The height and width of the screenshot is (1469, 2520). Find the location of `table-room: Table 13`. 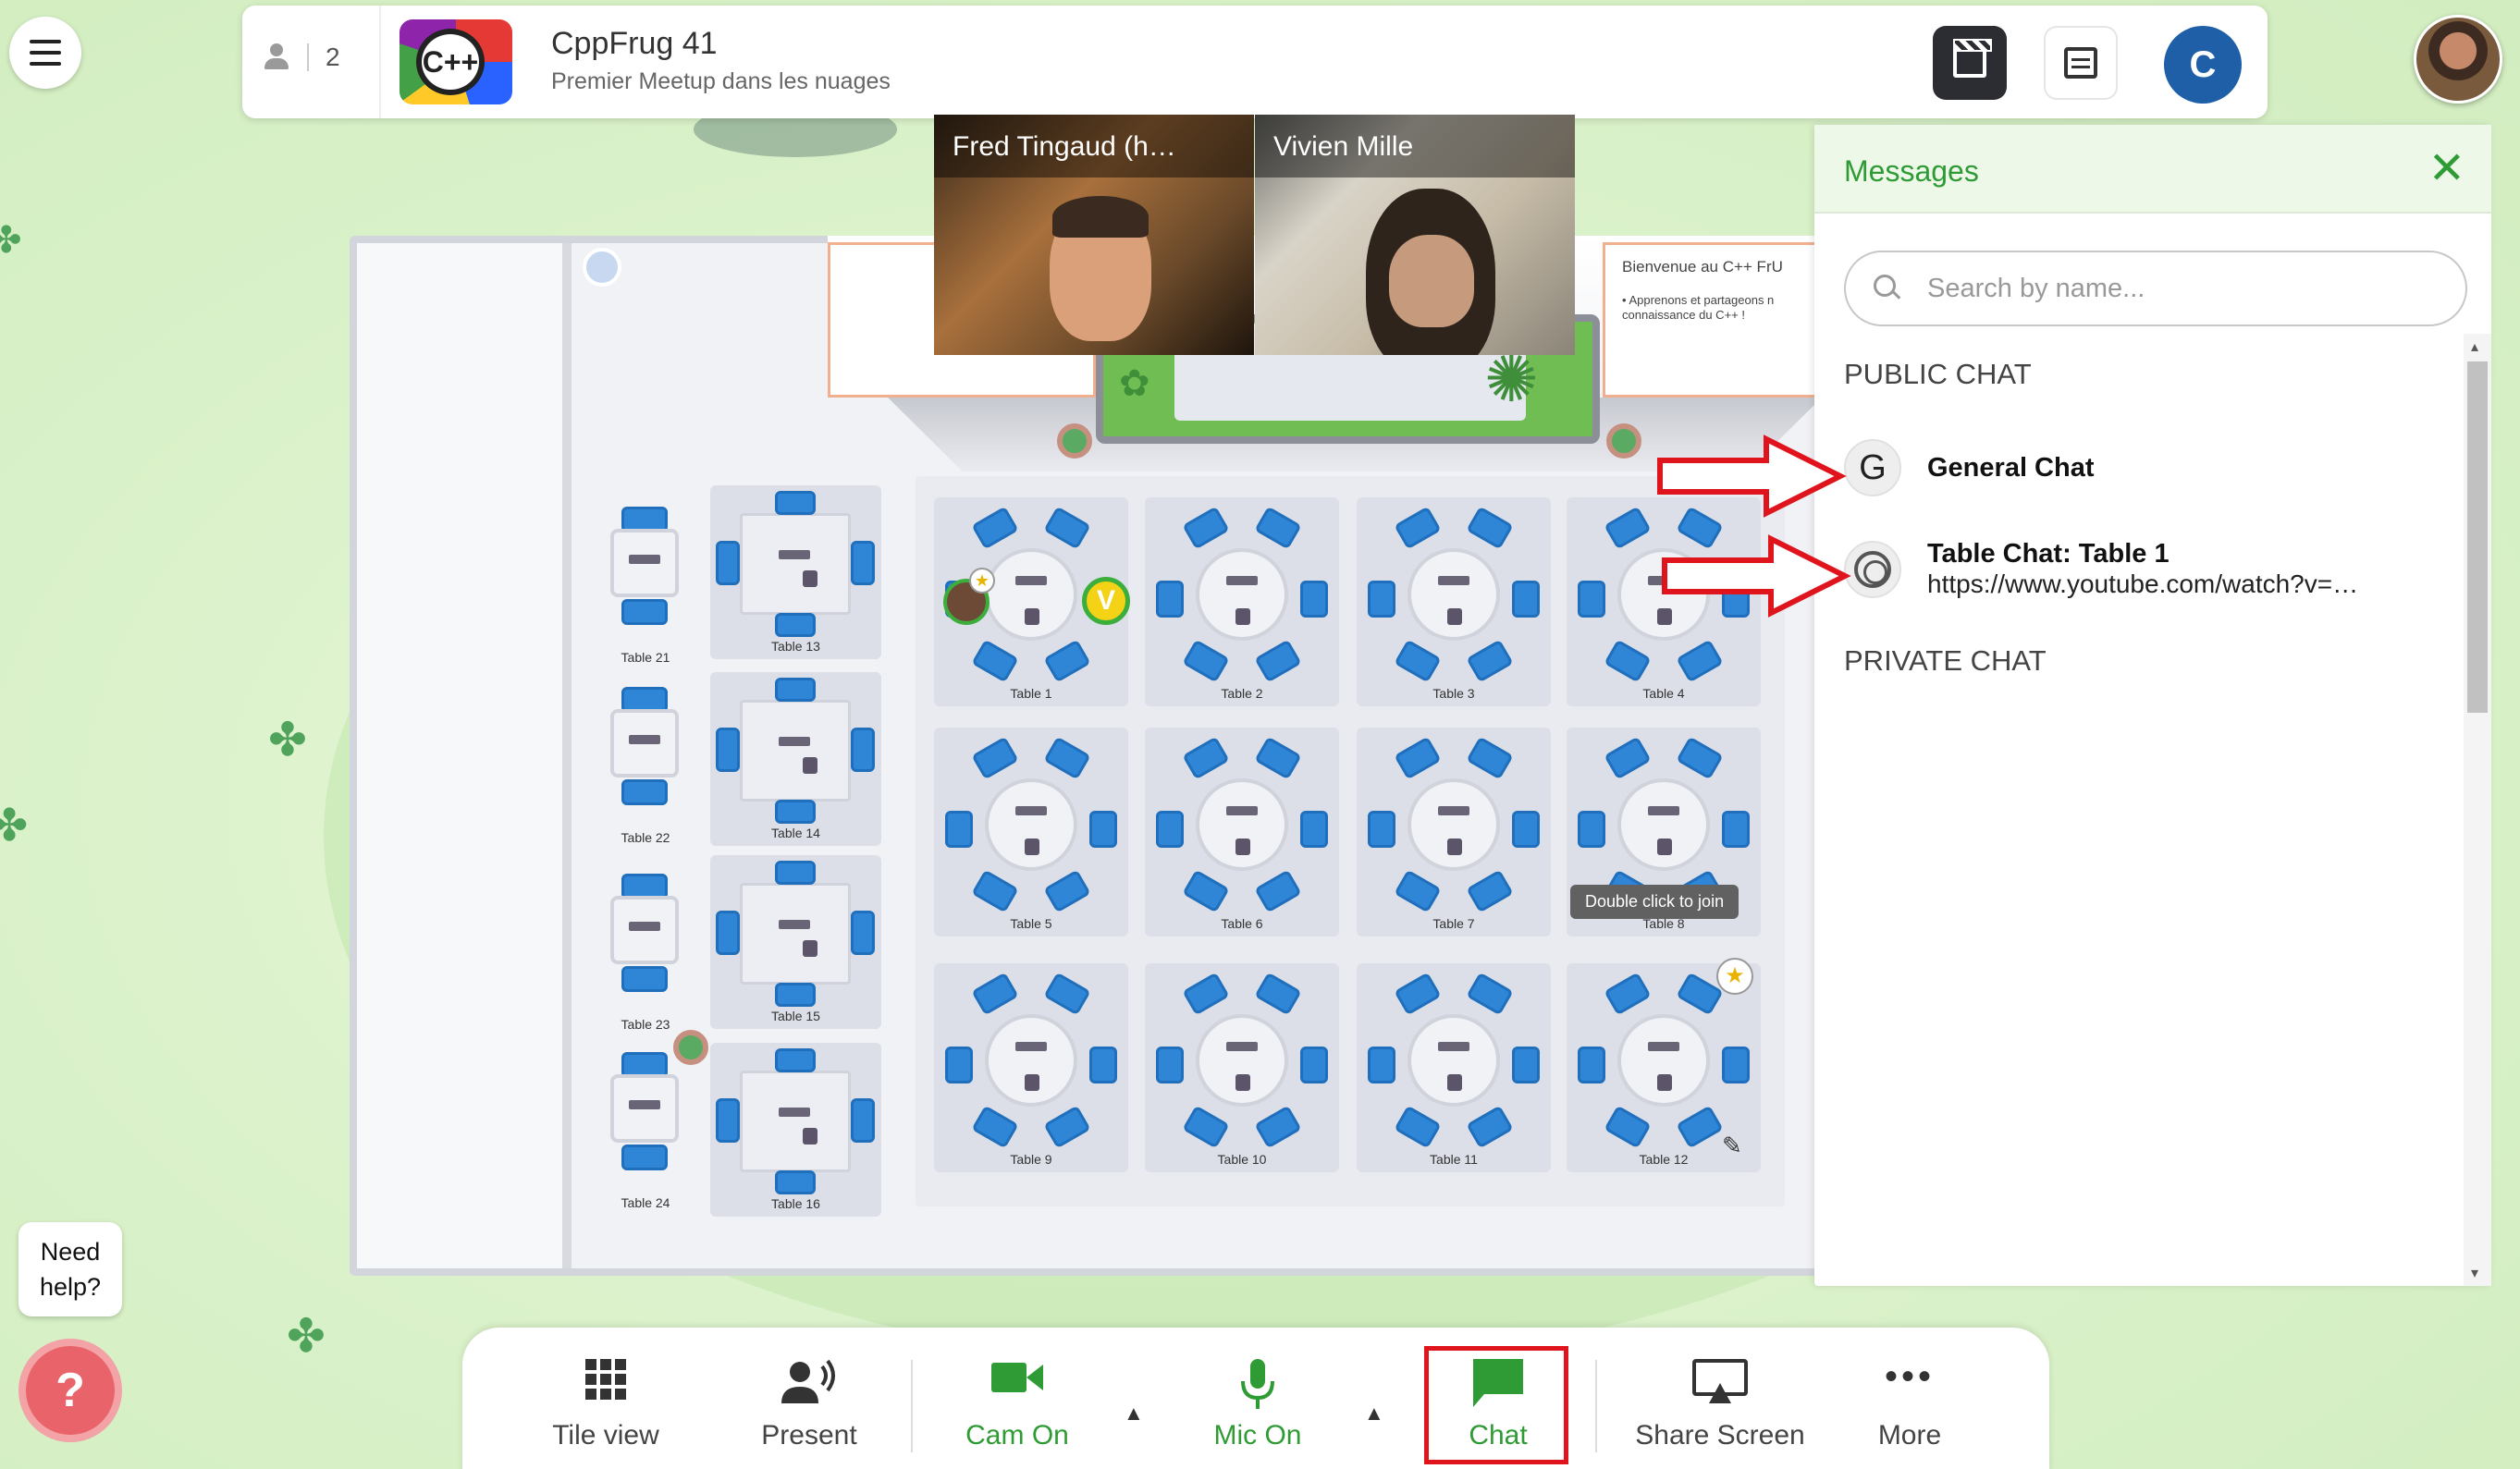

table-room: Table 13 is located at coordinates (795, 572).